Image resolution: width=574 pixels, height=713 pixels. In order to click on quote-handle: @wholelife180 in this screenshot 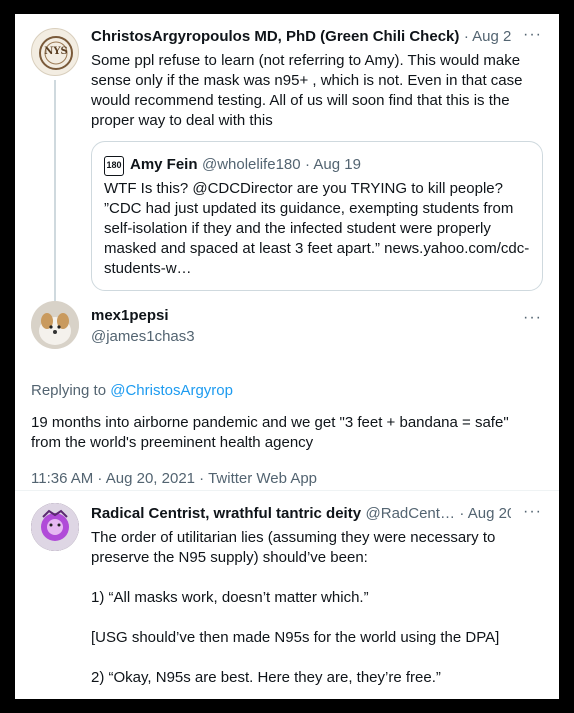, I will do `click(251, 164)`.